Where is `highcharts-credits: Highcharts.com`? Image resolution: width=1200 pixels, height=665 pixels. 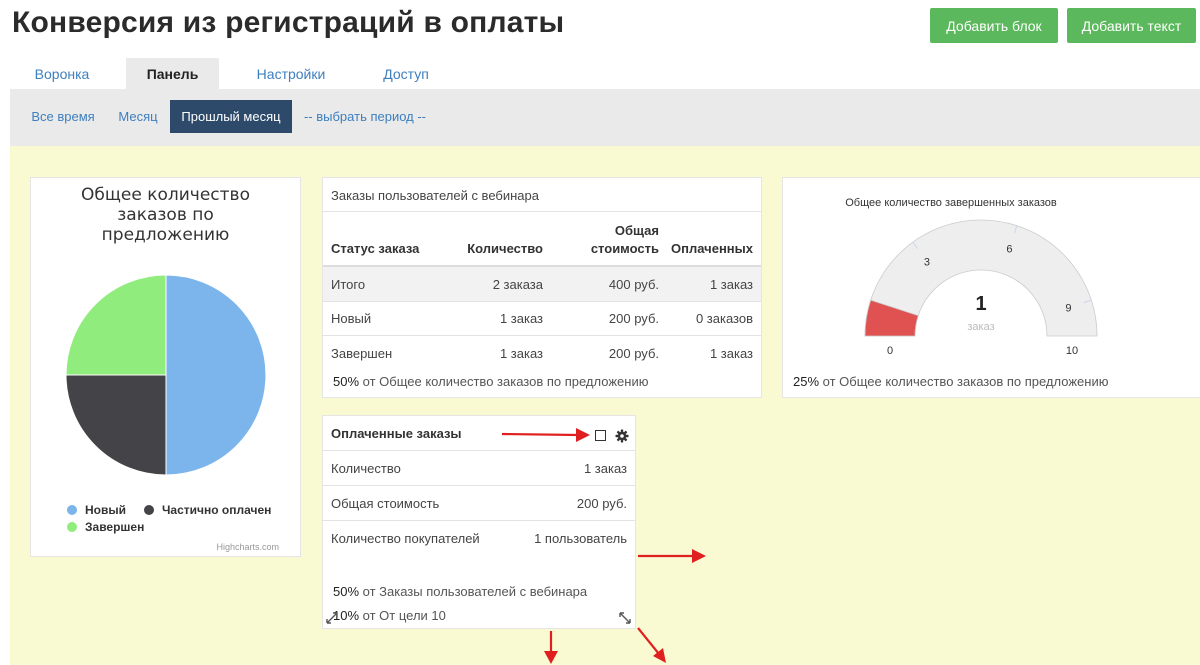 highcharts-credits: Highcharts.com is located at coordinates (247, 547).